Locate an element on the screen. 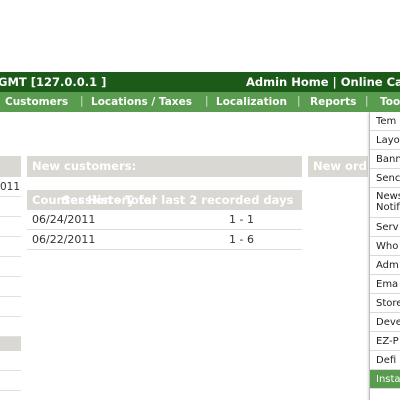  tools-menu-item-define-pages: Defi is located at coordinates (385, 360).